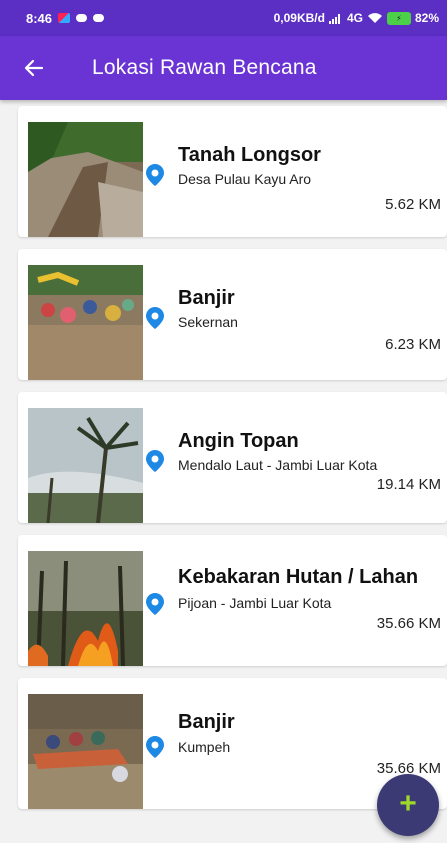  What do you see at coordinates (408, 623) in the screenshot?
I see `location-distance: 35.66 KM` at bounding box center [408, 623].